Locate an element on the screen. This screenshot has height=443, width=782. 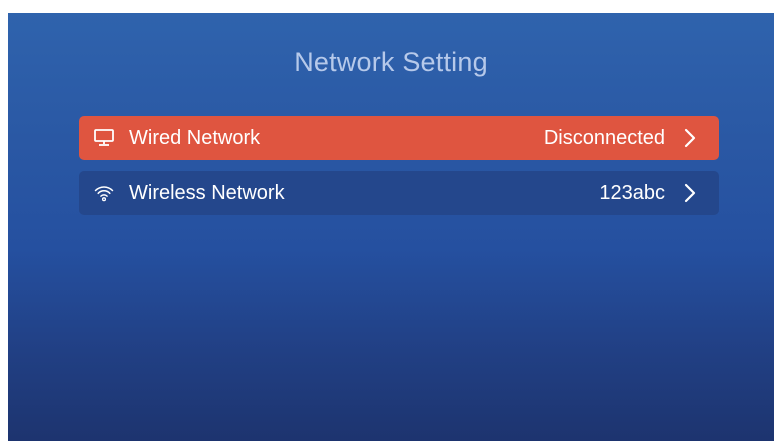
wifi-icon is located at coordinates (104, 193).